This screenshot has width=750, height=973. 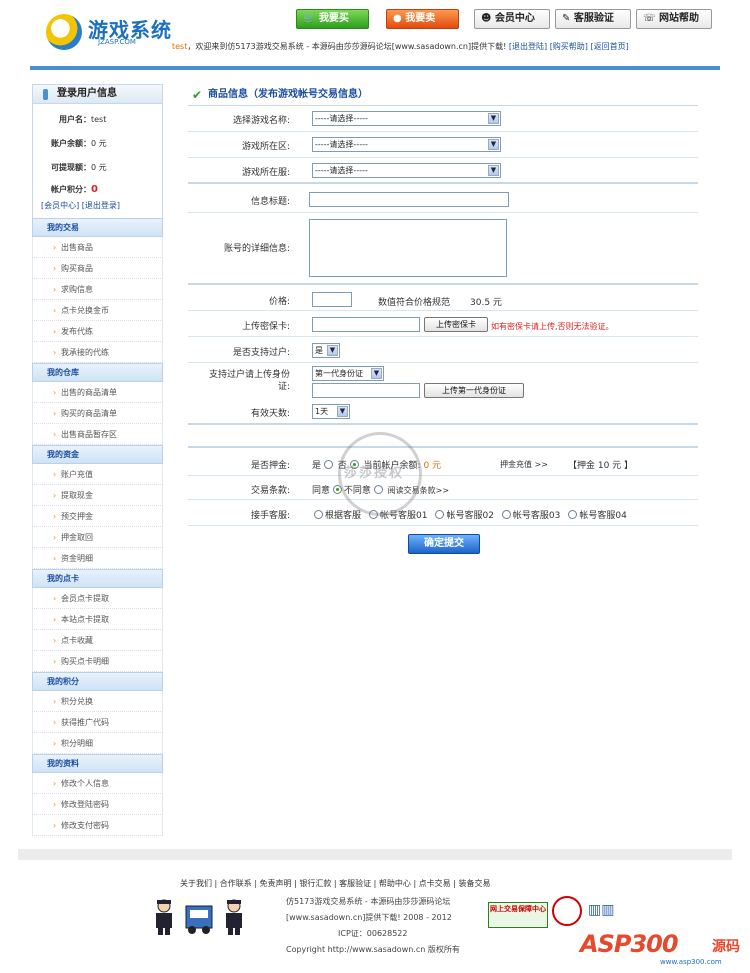 I want to click on buy-help-link: [购买帮助], so click(x=569, y=46).